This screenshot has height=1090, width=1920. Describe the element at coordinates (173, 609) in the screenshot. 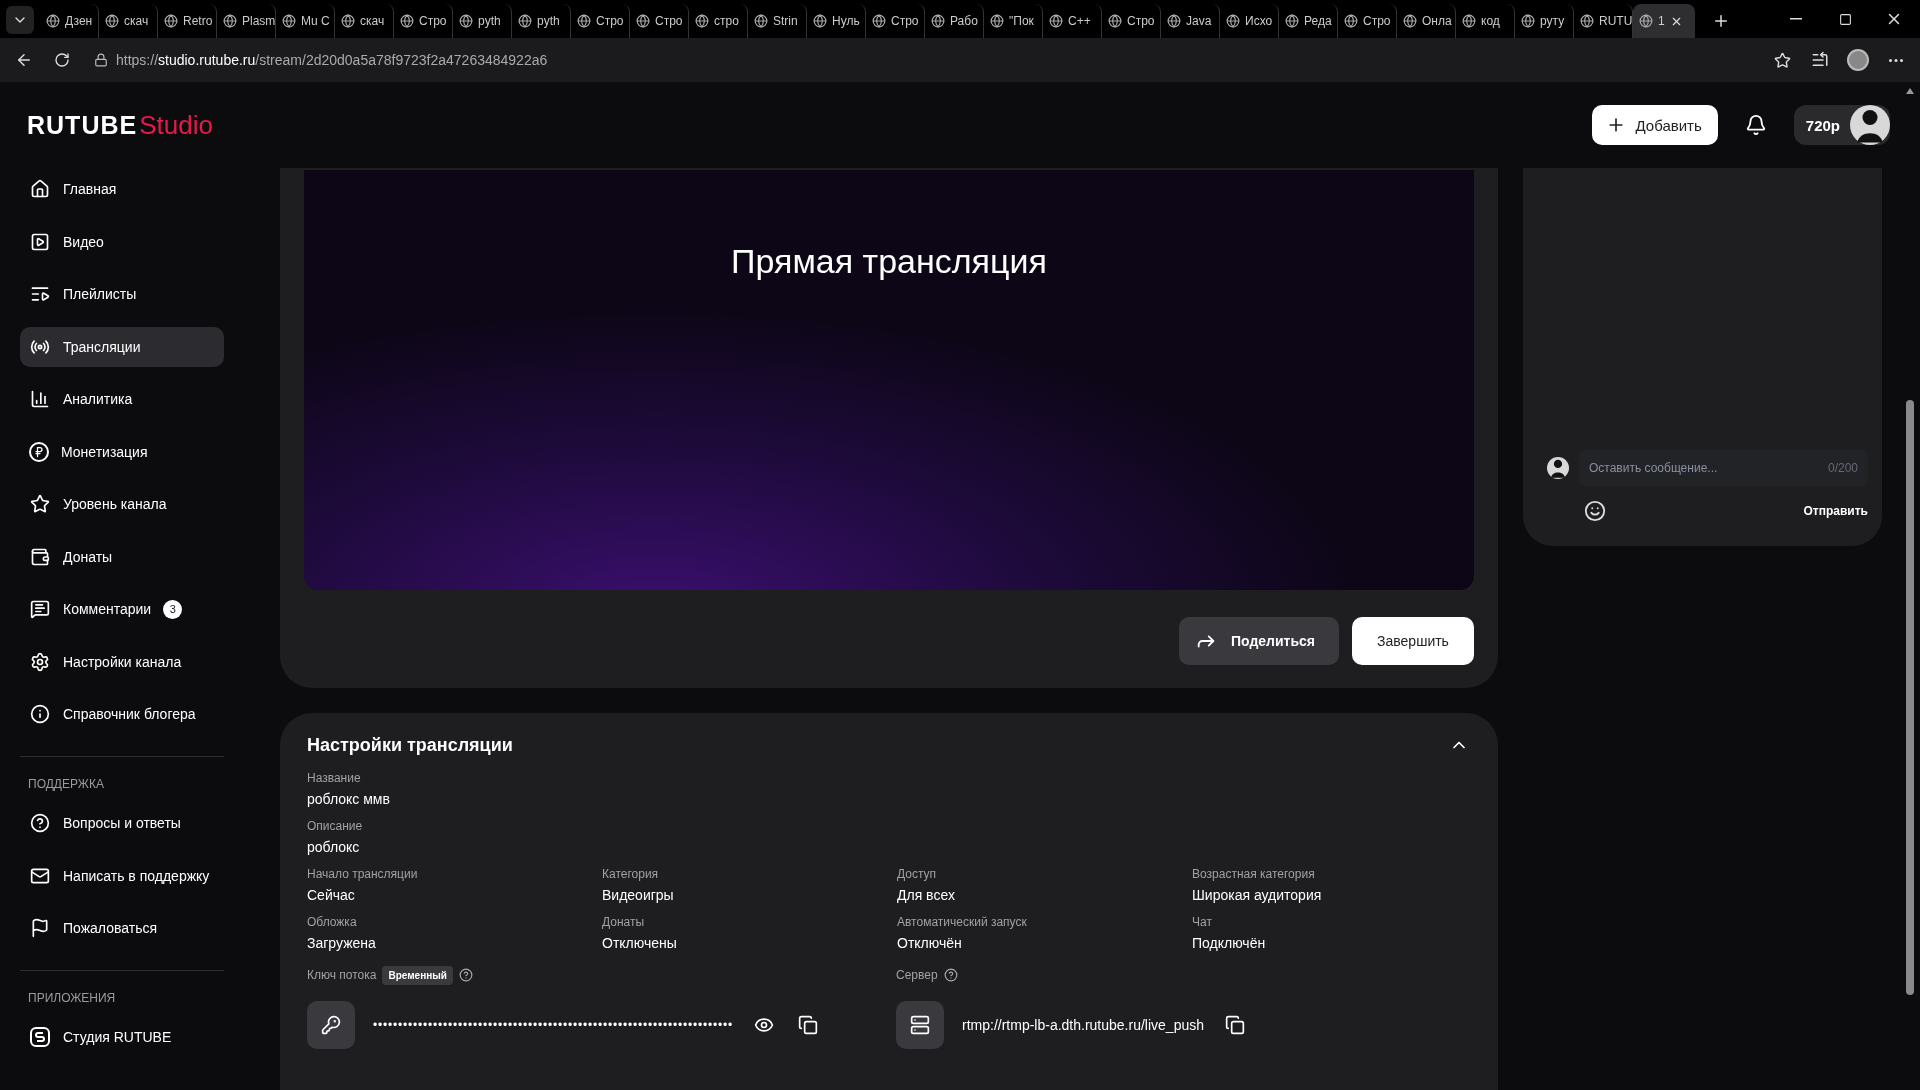

I see `count-badge: 3` at that location.